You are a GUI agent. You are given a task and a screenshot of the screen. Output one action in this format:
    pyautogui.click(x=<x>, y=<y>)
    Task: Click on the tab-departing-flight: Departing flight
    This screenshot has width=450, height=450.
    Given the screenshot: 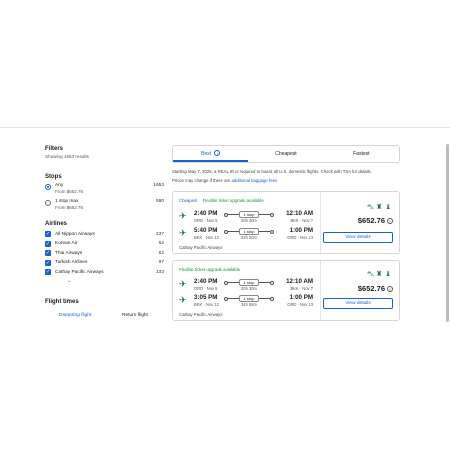 What is the action you would take?
    pyautogui.click(x=75, y=315)
    